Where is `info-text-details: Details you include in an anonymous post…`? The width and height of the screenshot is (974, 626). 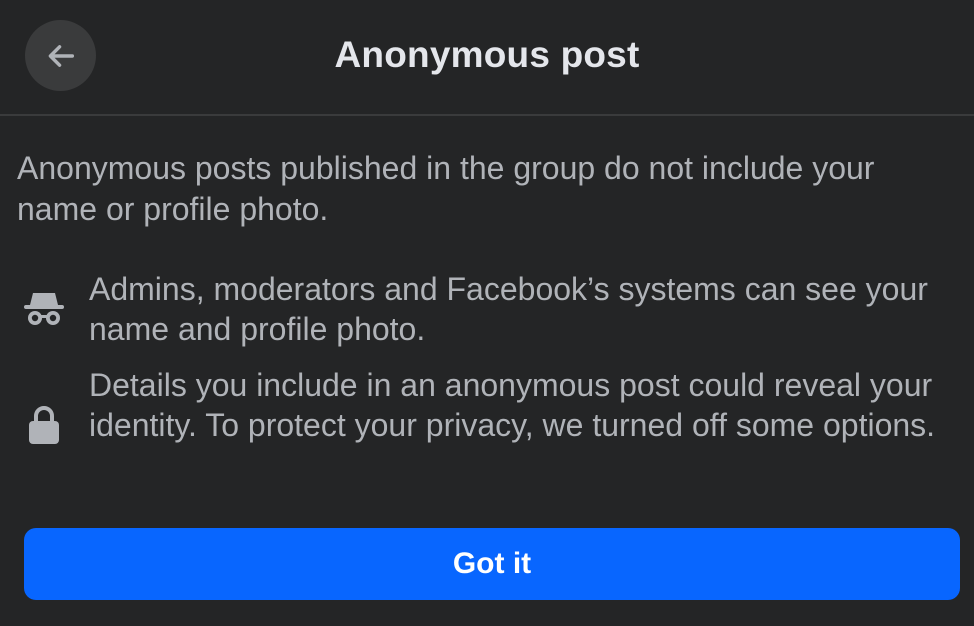 info-text-details: Details you include in an anonymous post… is located at coordinates (512, 405).